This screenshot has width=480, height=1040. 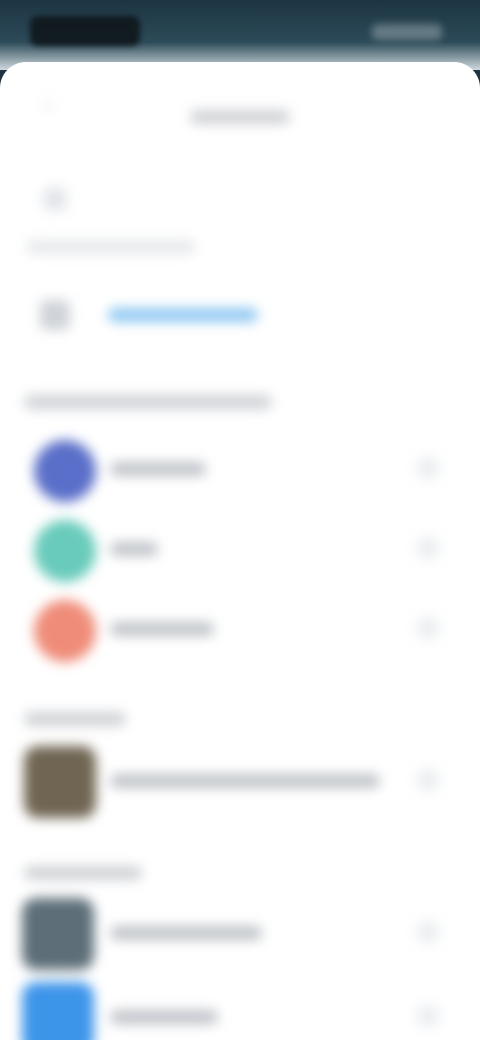 I want to click on person-icon, so click(x=55, y=199).